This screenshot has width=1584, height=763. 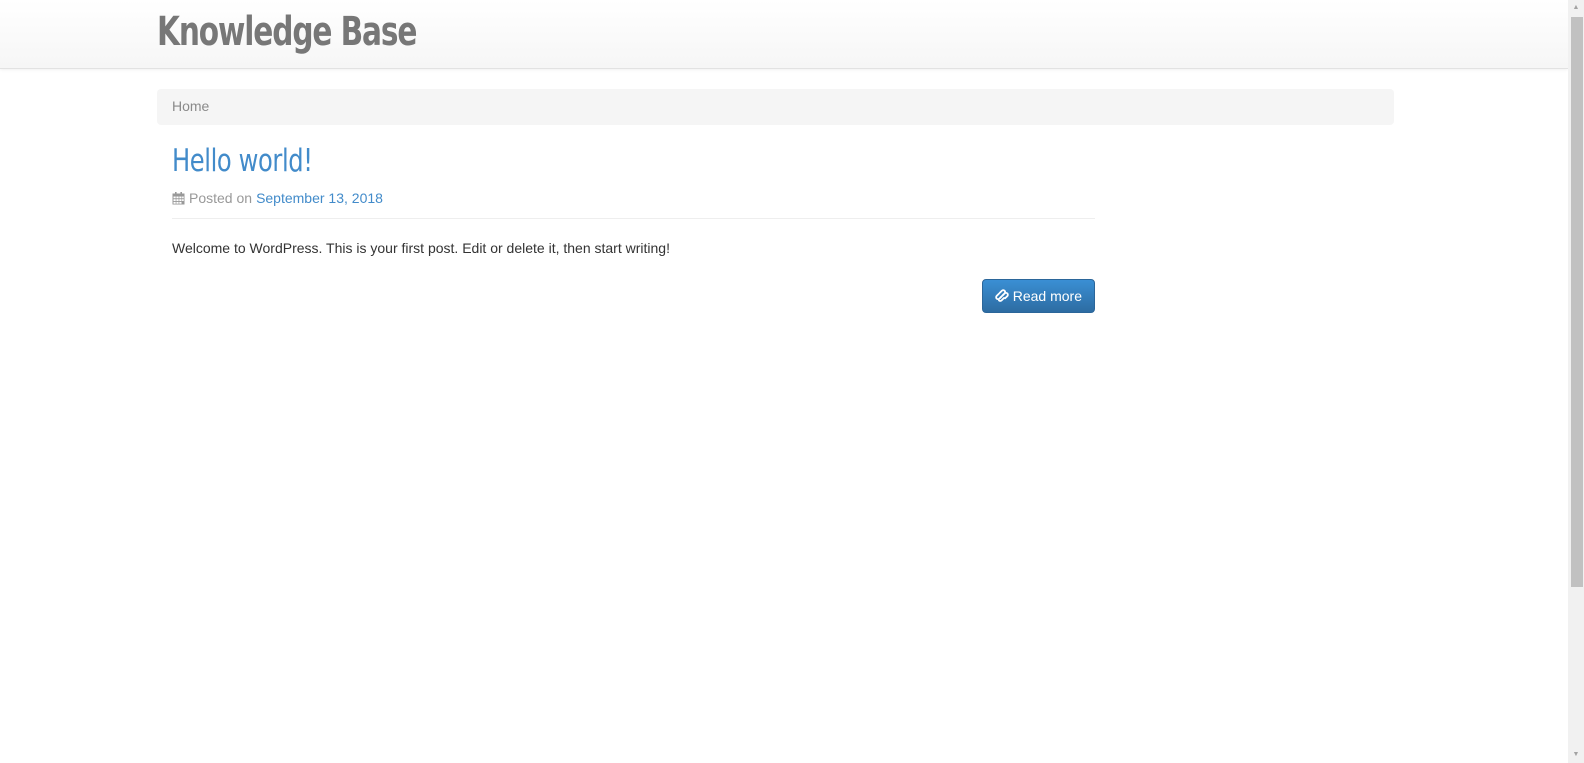 What do you see at coordinates (1047, 296) in the screenshot?
I see `read-more-label: Read more` at bounding box center [1047, 296].